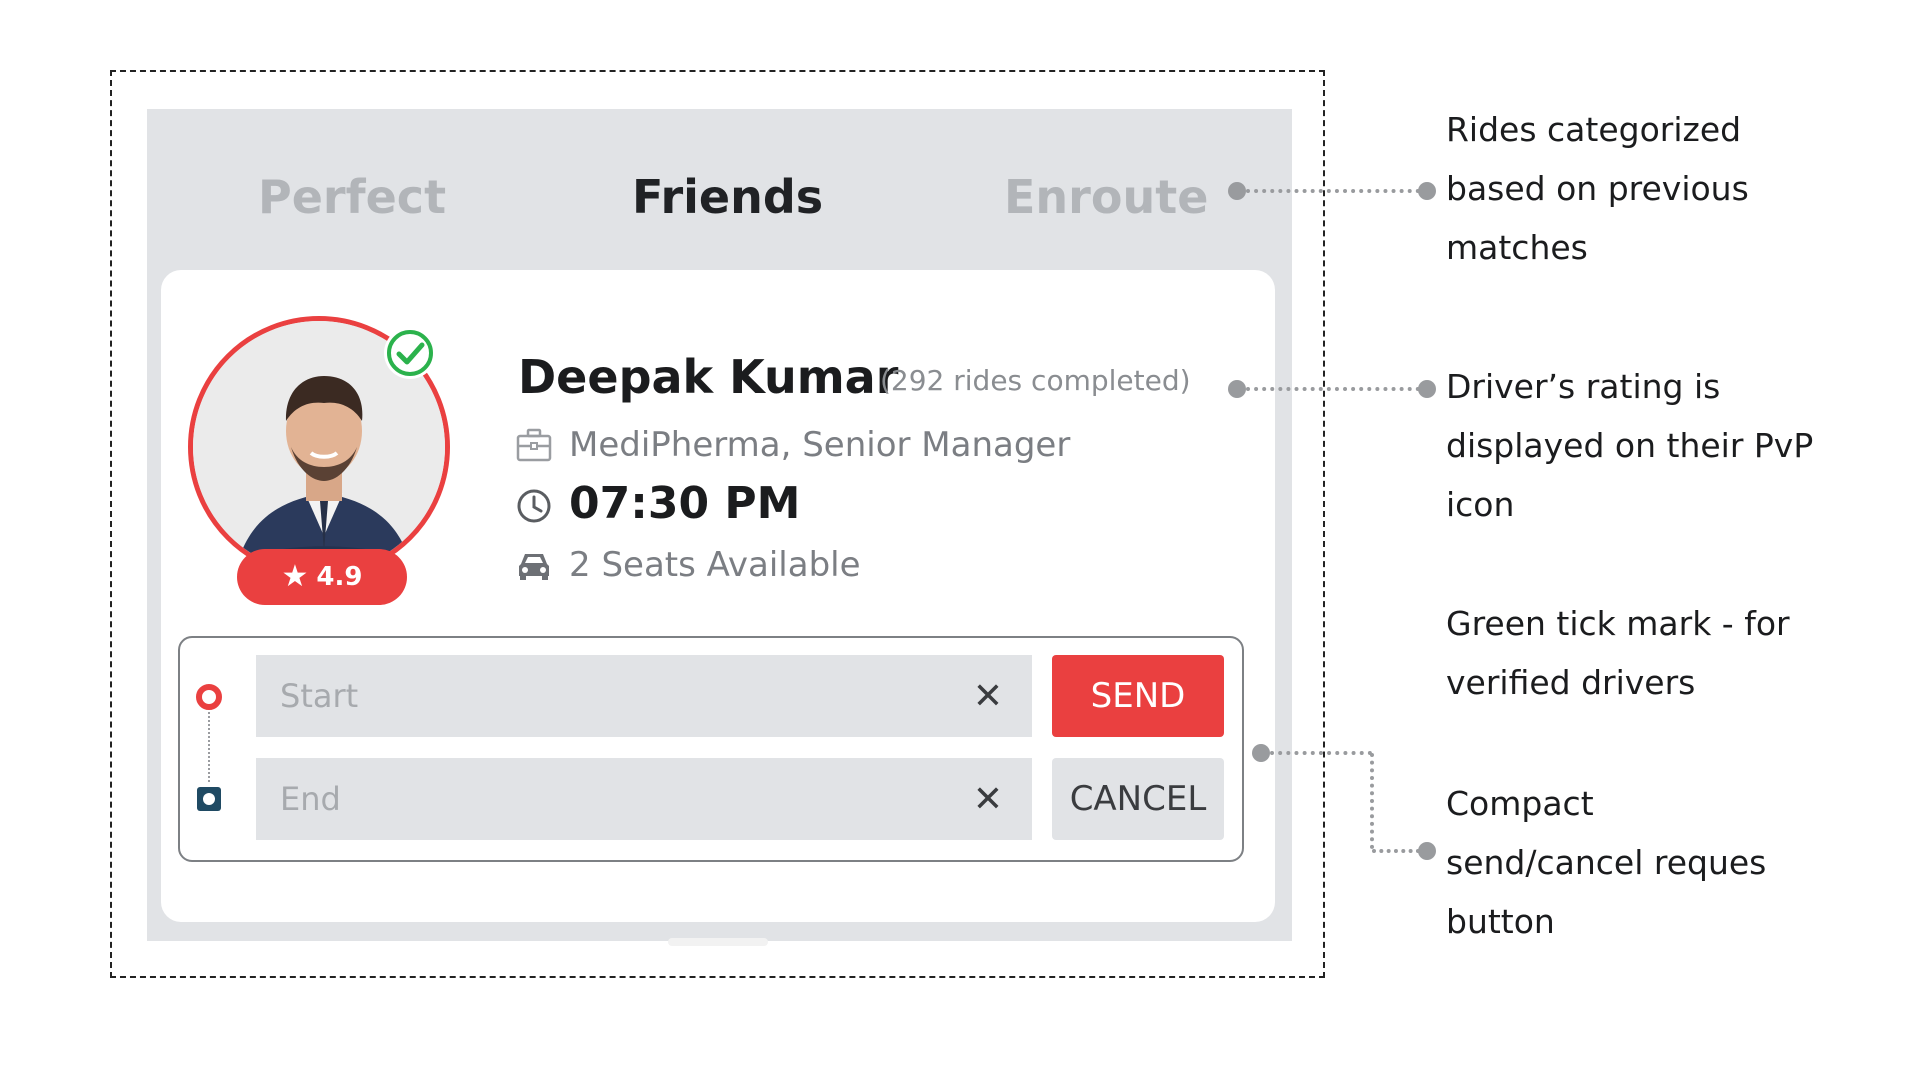  I want to click on tab-enroute: Enroute, so click(1106, 197).